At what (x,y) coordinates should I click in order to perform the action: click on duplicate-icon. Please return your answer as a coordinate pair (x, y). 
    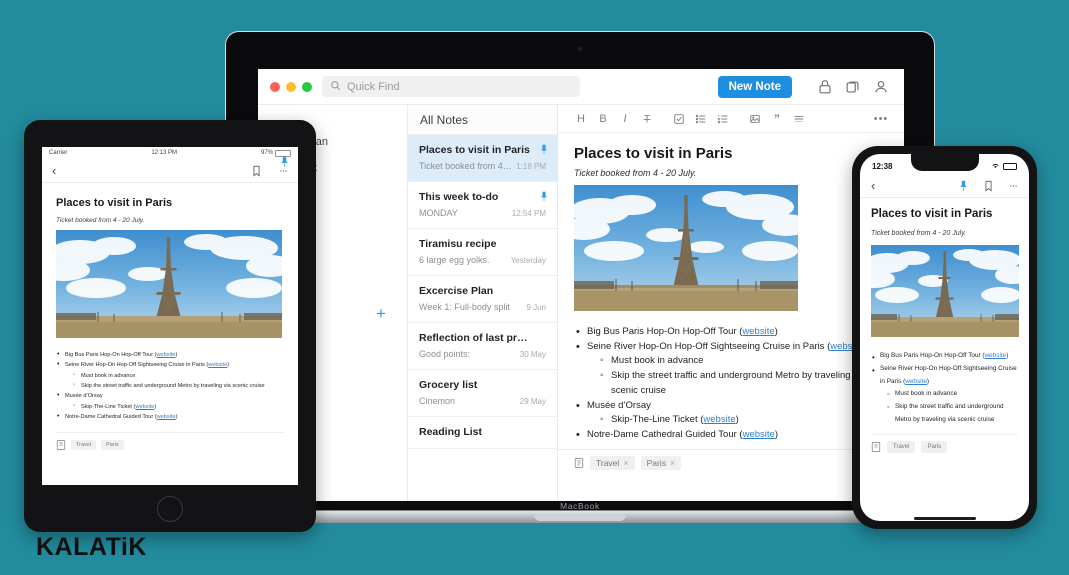
    Looking at the image, I should click on (853, 87).